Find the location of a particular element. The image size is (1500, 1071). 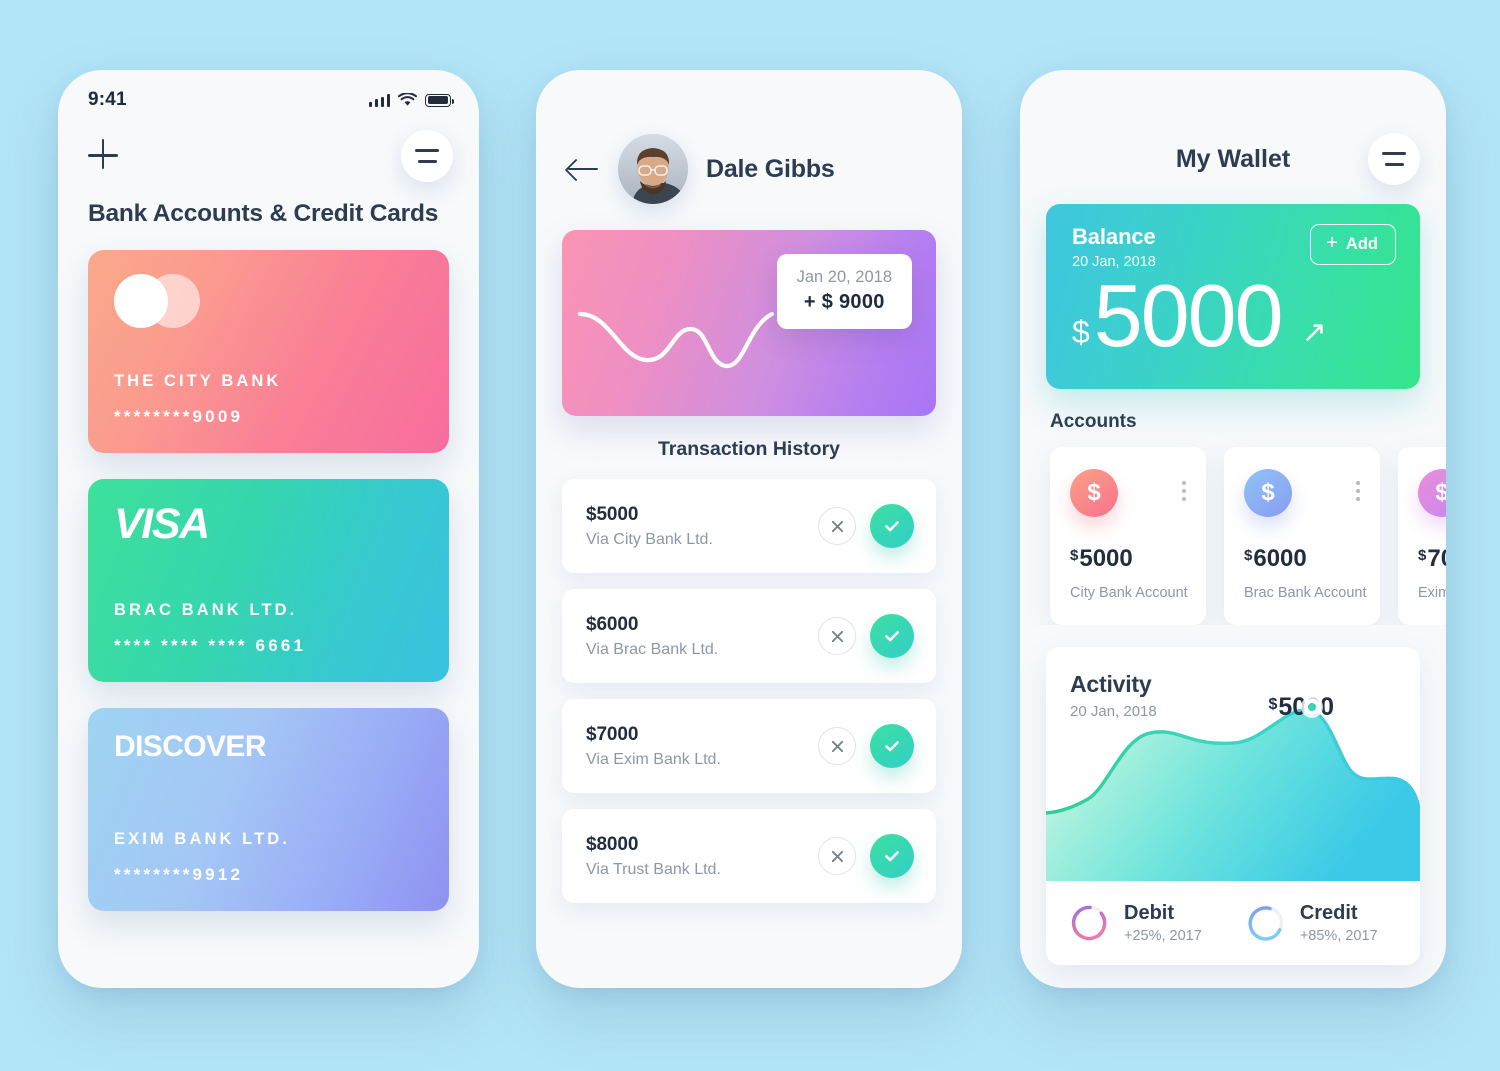

visa-logo: VISA is located at coordinates (162, 524).